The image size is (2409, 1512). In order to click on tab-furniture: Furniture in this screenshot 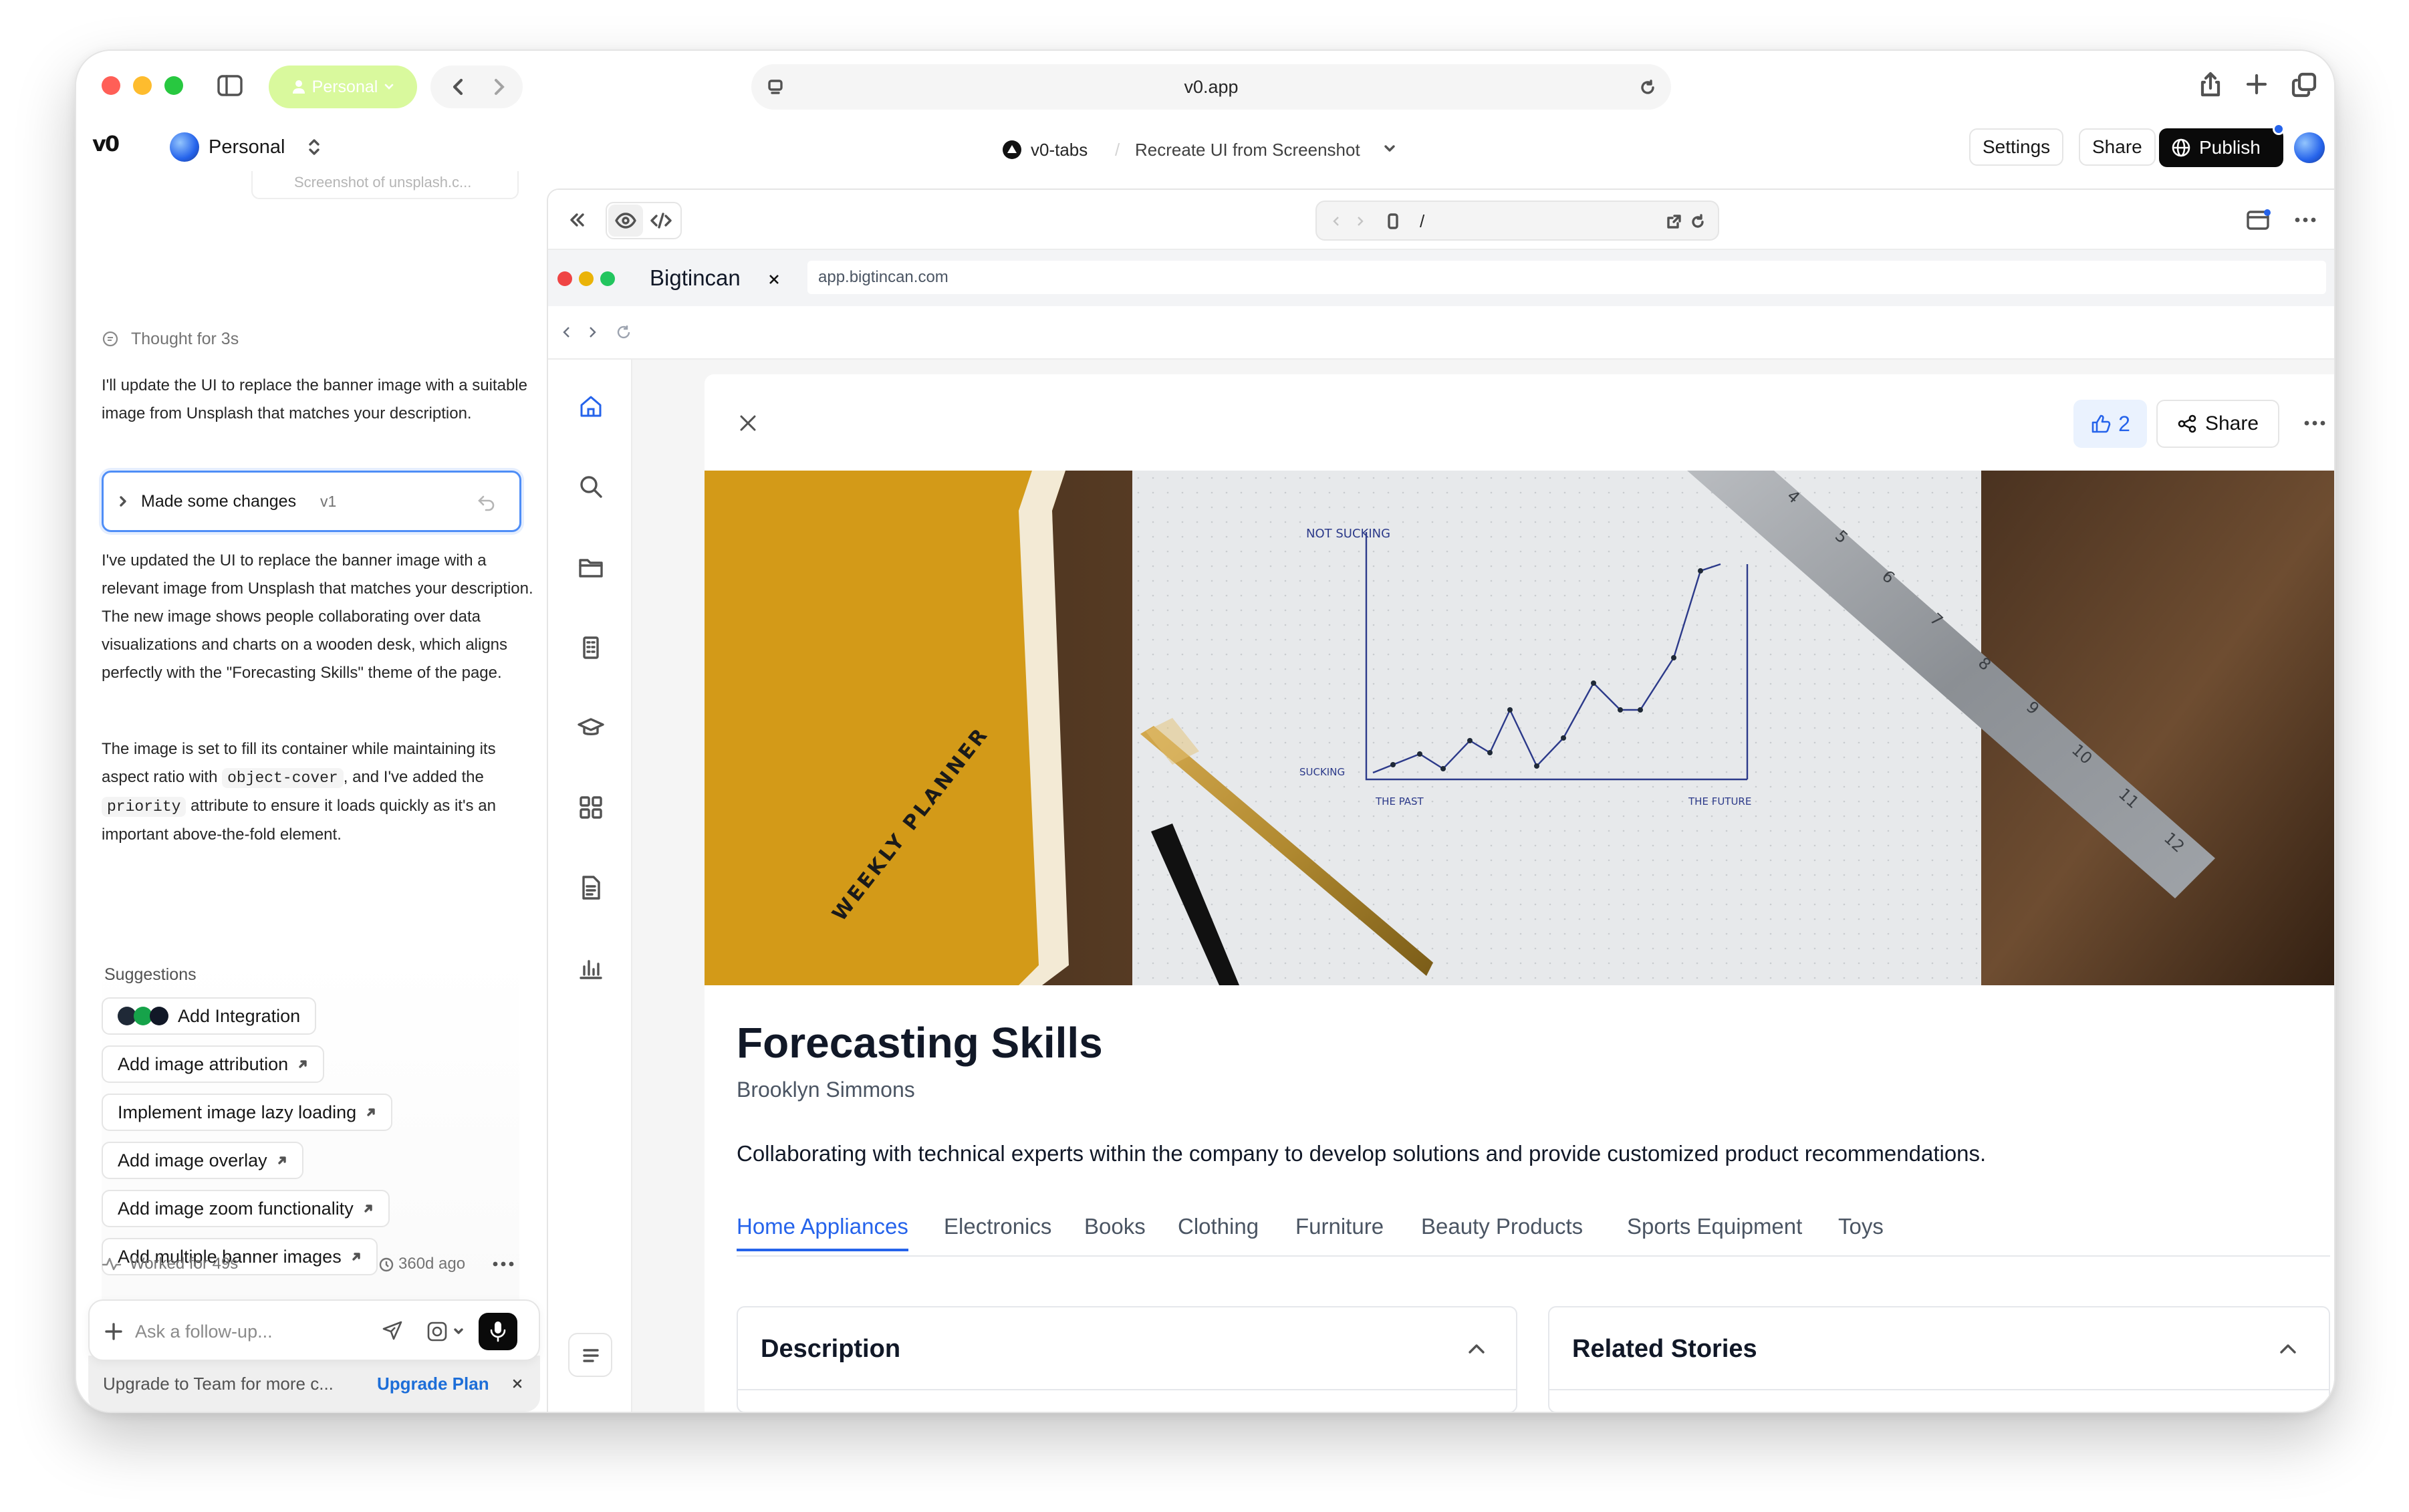, I will do `click(1339, 1226)`.